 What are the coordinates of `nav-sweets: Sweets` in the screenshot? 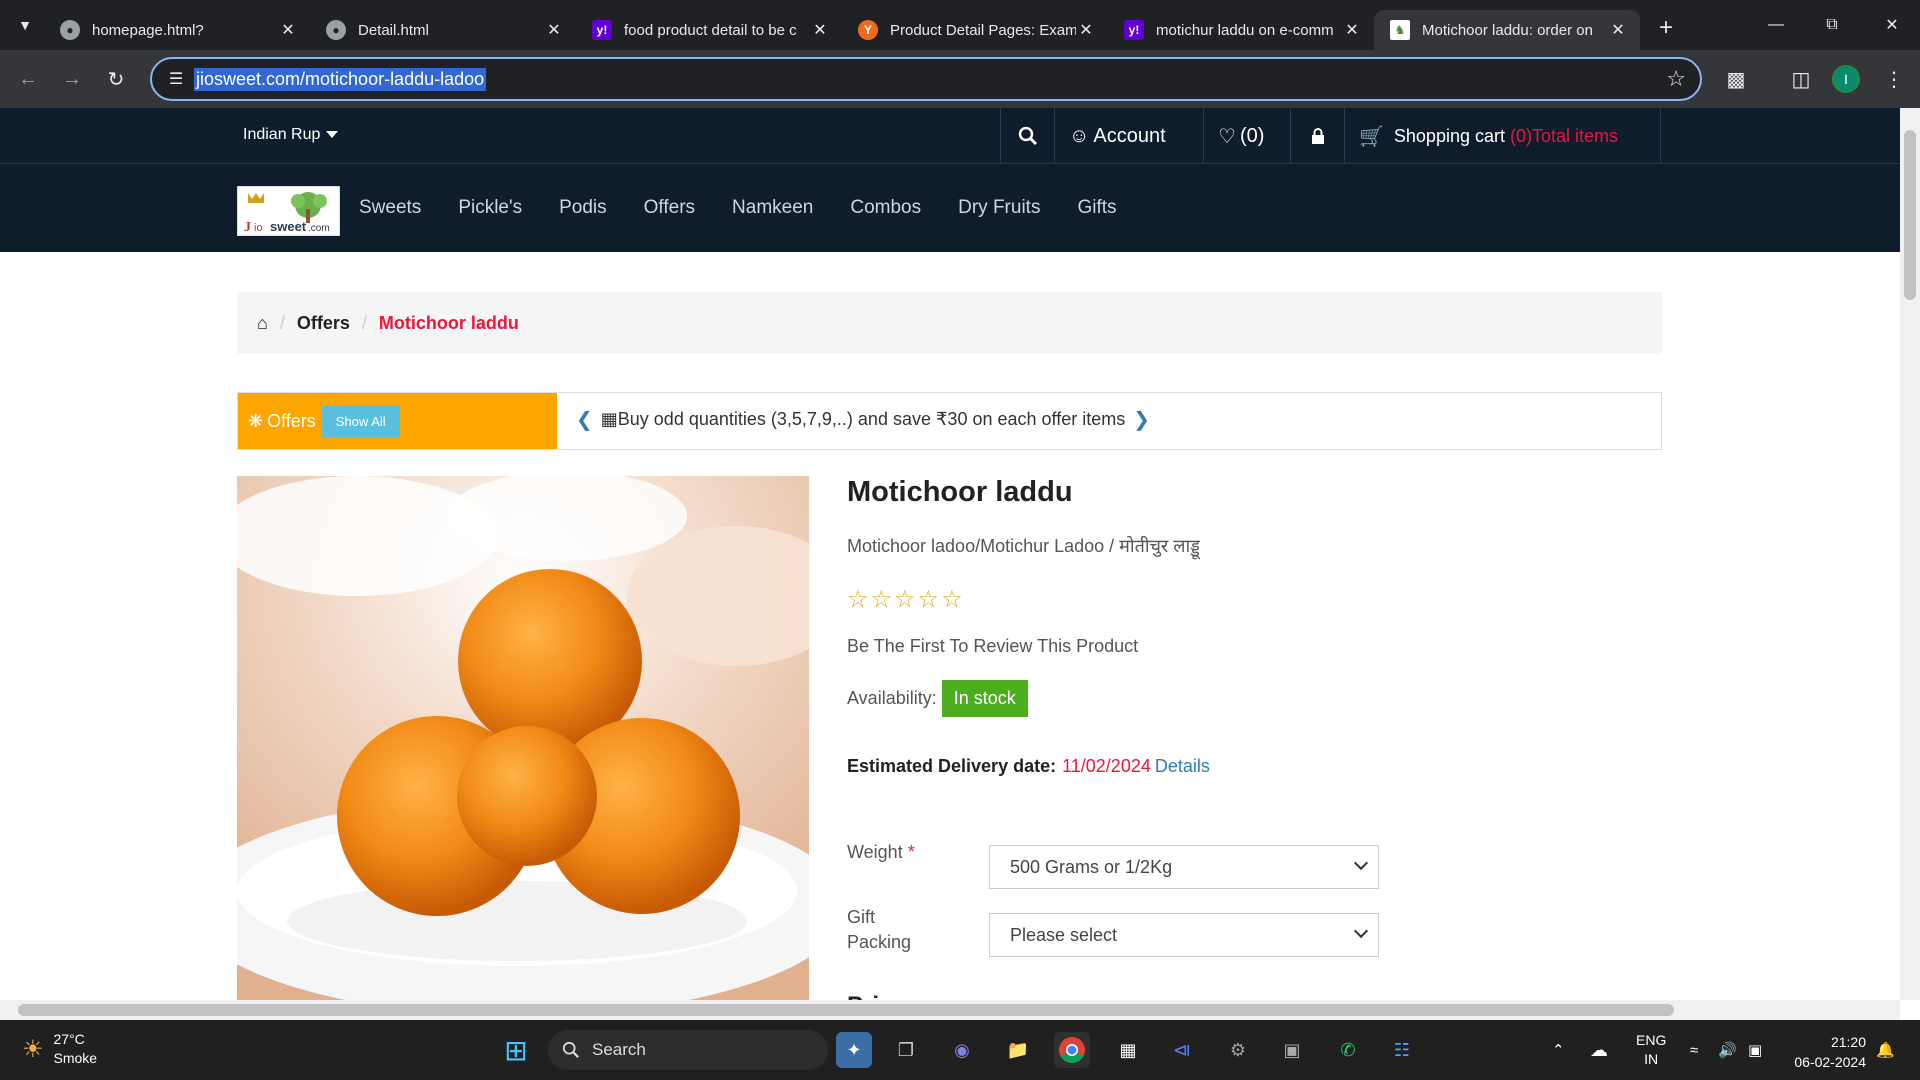 It's located at (390, 208).